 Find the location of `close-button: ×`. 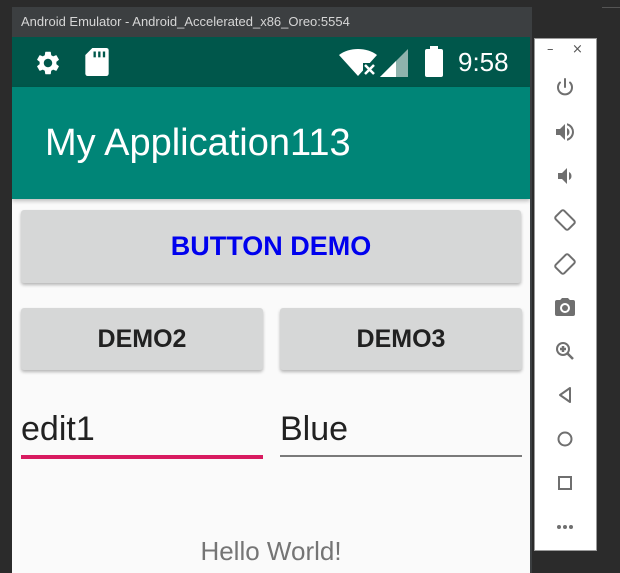

close-button: × is located at coordinates (577, 50).